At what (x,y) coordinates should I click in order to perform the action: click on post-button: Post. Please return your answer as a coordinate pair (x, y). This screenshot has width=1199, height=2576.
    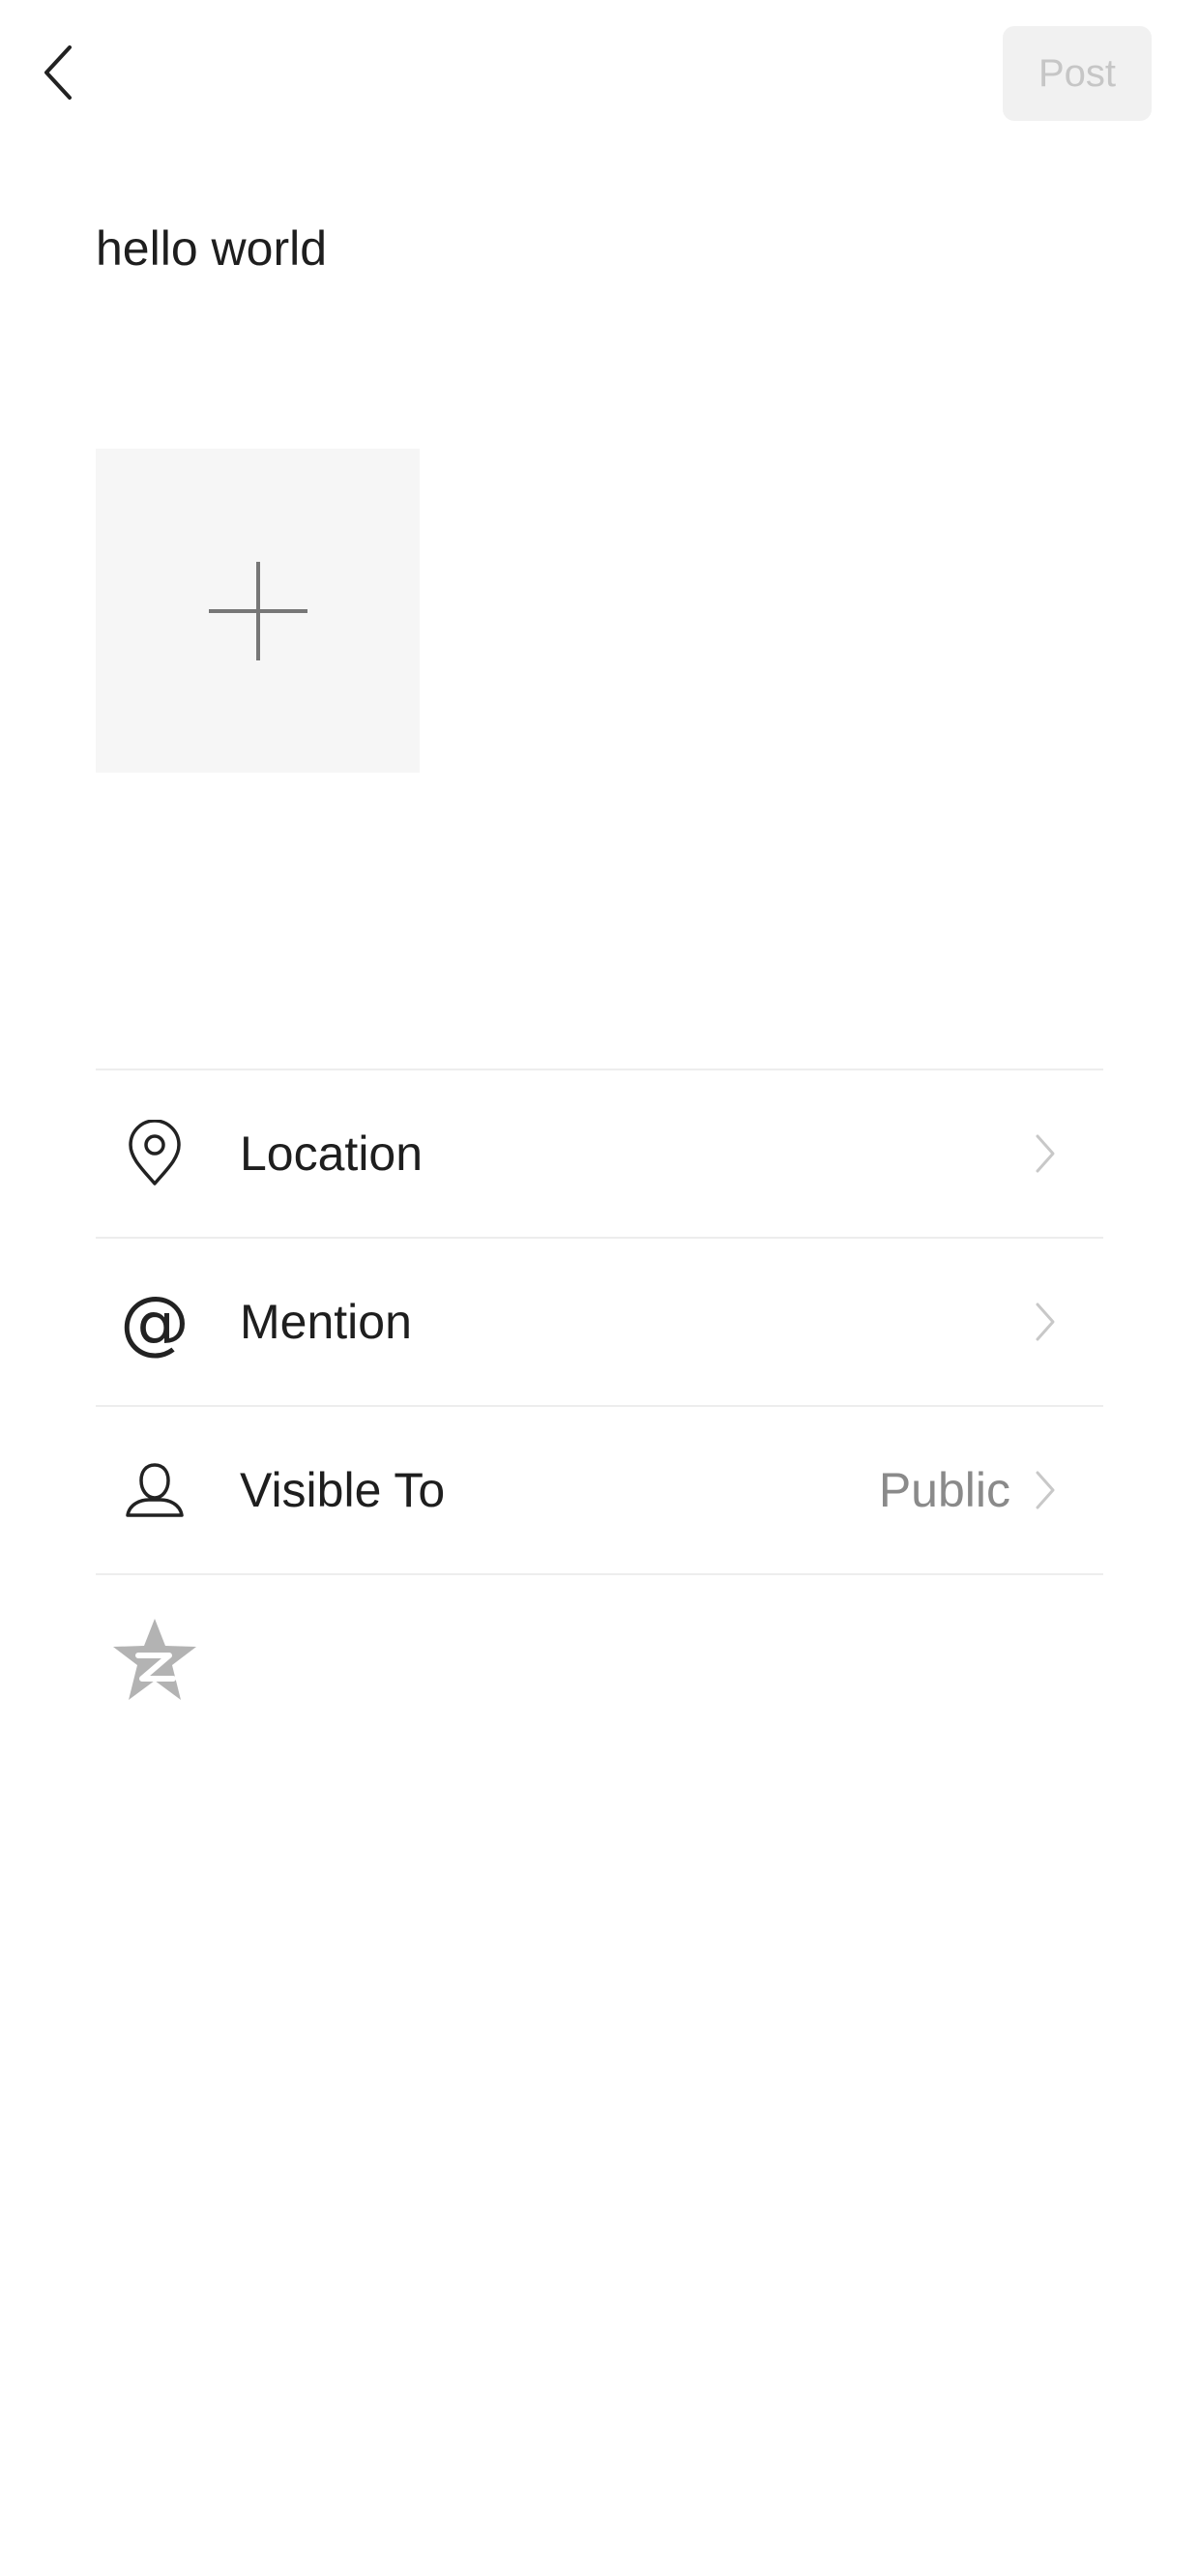
    Looking at the image, I should click on (1078, 73).